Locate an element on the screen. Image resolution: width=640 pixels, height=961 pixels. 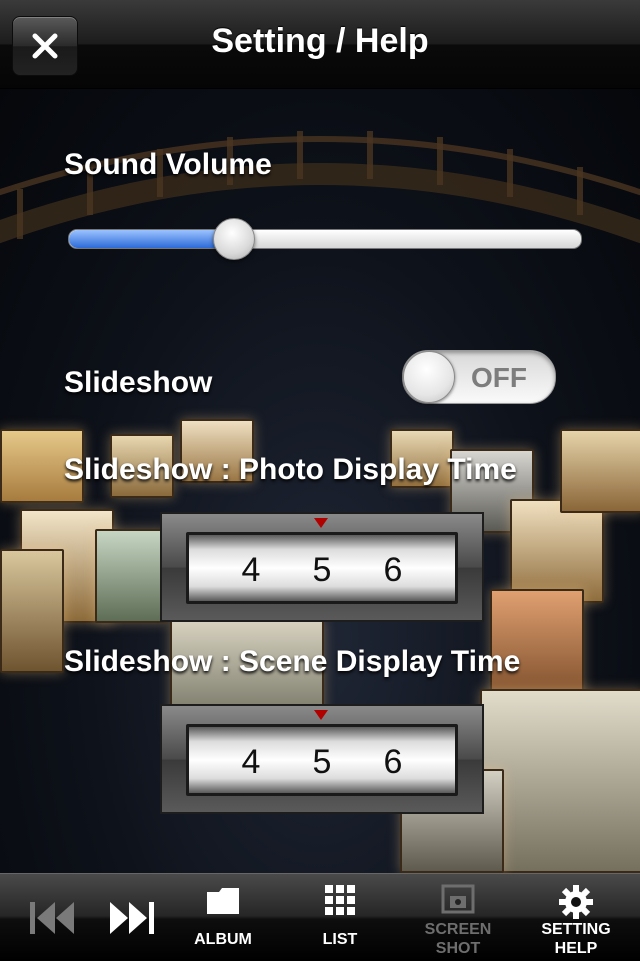
next-icon is located at coordinates (132, 918).